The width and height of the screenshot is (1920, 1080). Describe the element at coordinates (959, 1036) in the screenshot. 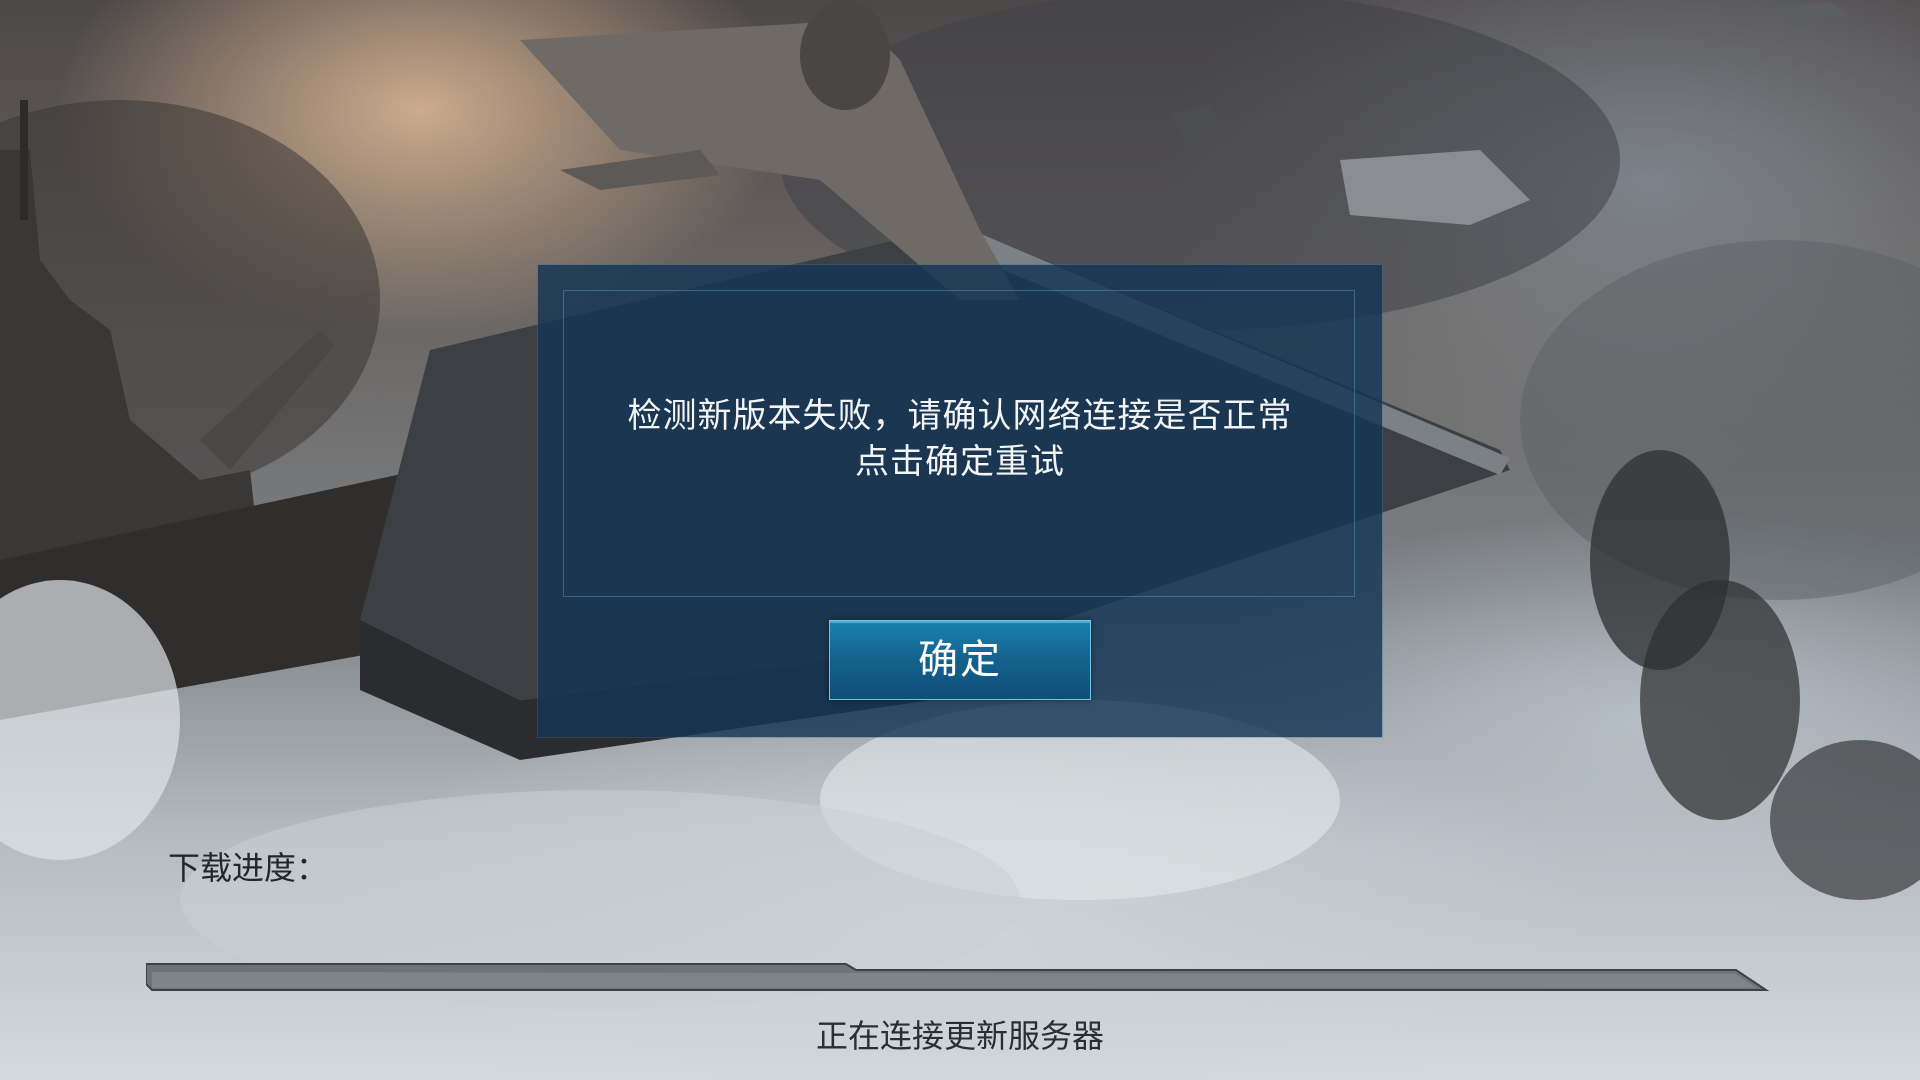

I see `update-status-text: 正在连接更新服务器` at that location.